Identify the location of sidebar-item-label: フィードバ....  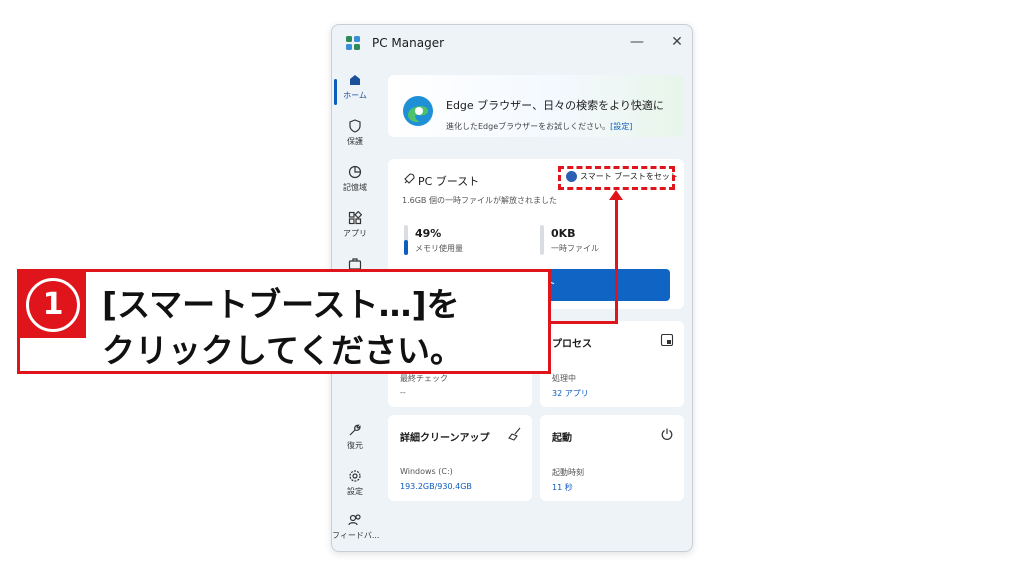
(356, 535).